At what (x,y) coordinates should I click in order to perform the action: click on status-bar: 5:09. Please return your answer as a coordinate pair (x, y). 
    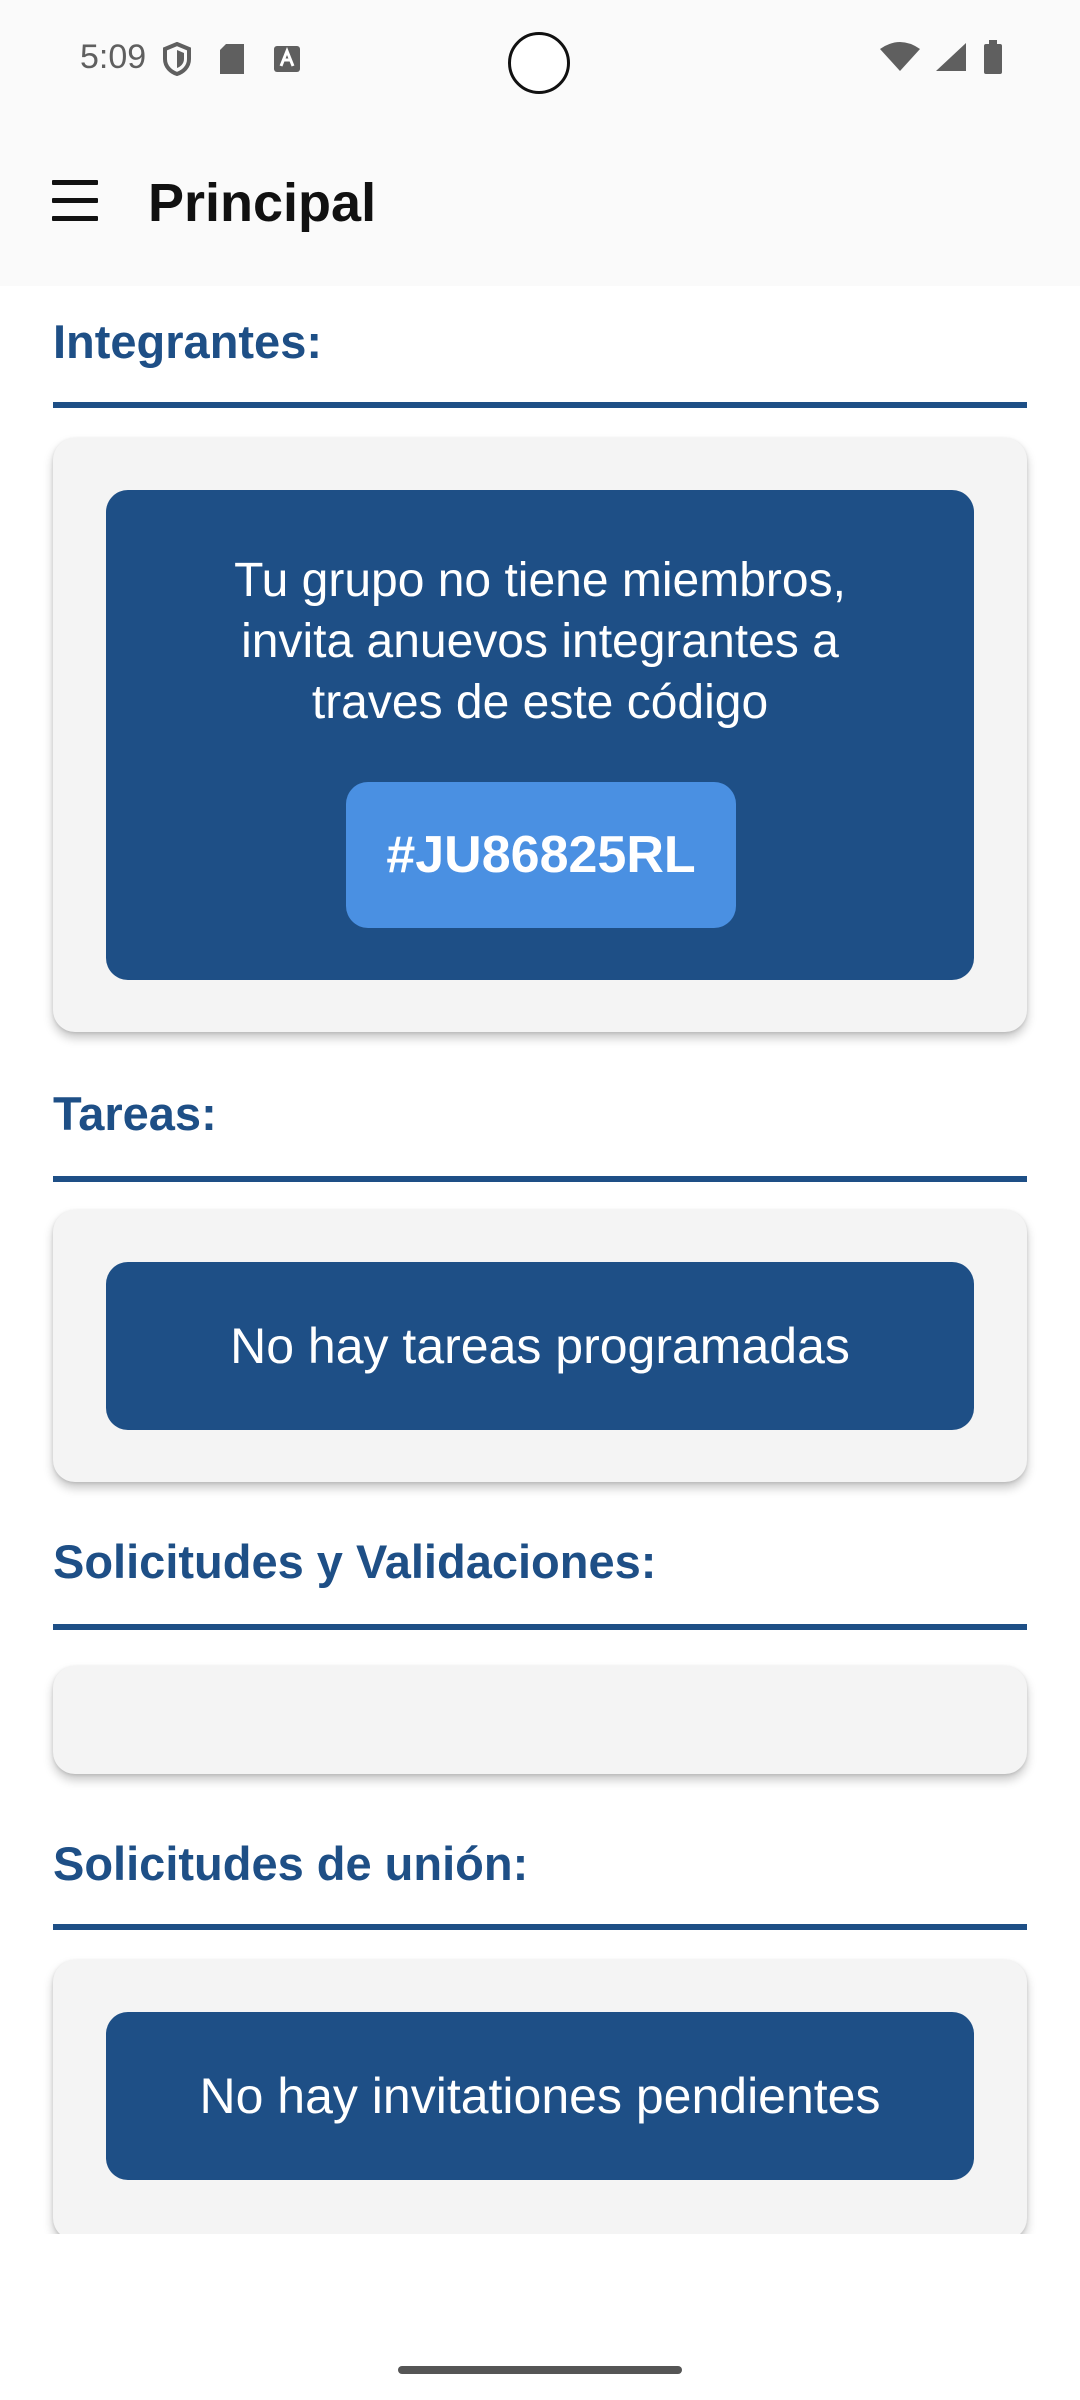
    Looking at the image, I should click on (540, 60).